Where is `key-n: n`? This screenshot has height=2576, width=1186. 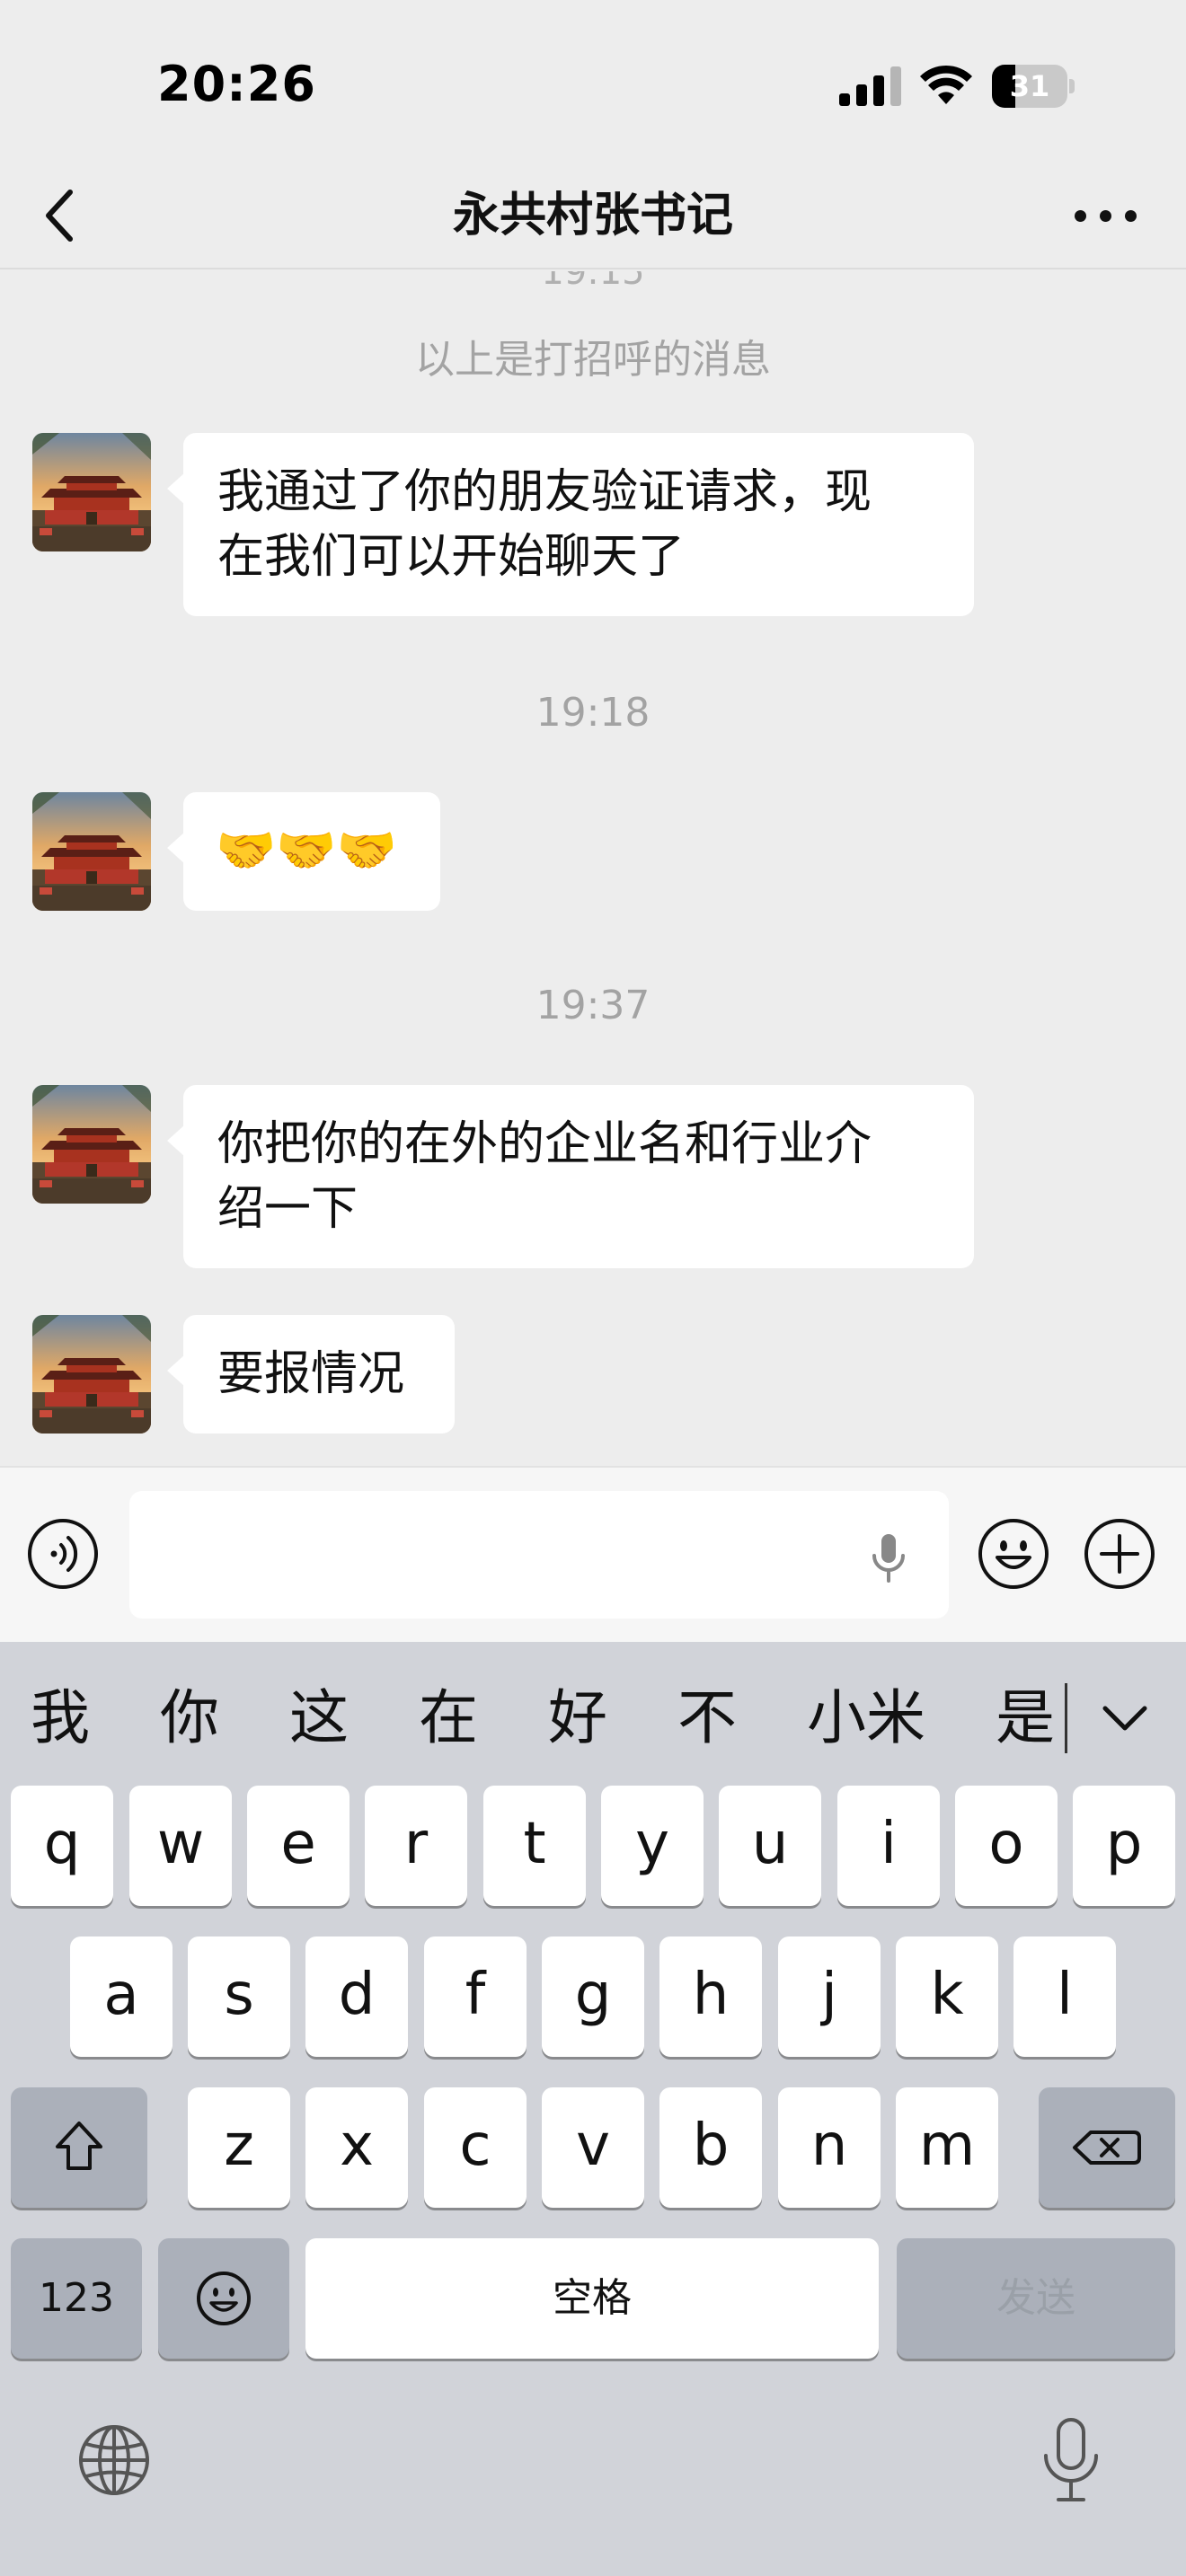 key-n: n is located at coordinates (829, 2147).